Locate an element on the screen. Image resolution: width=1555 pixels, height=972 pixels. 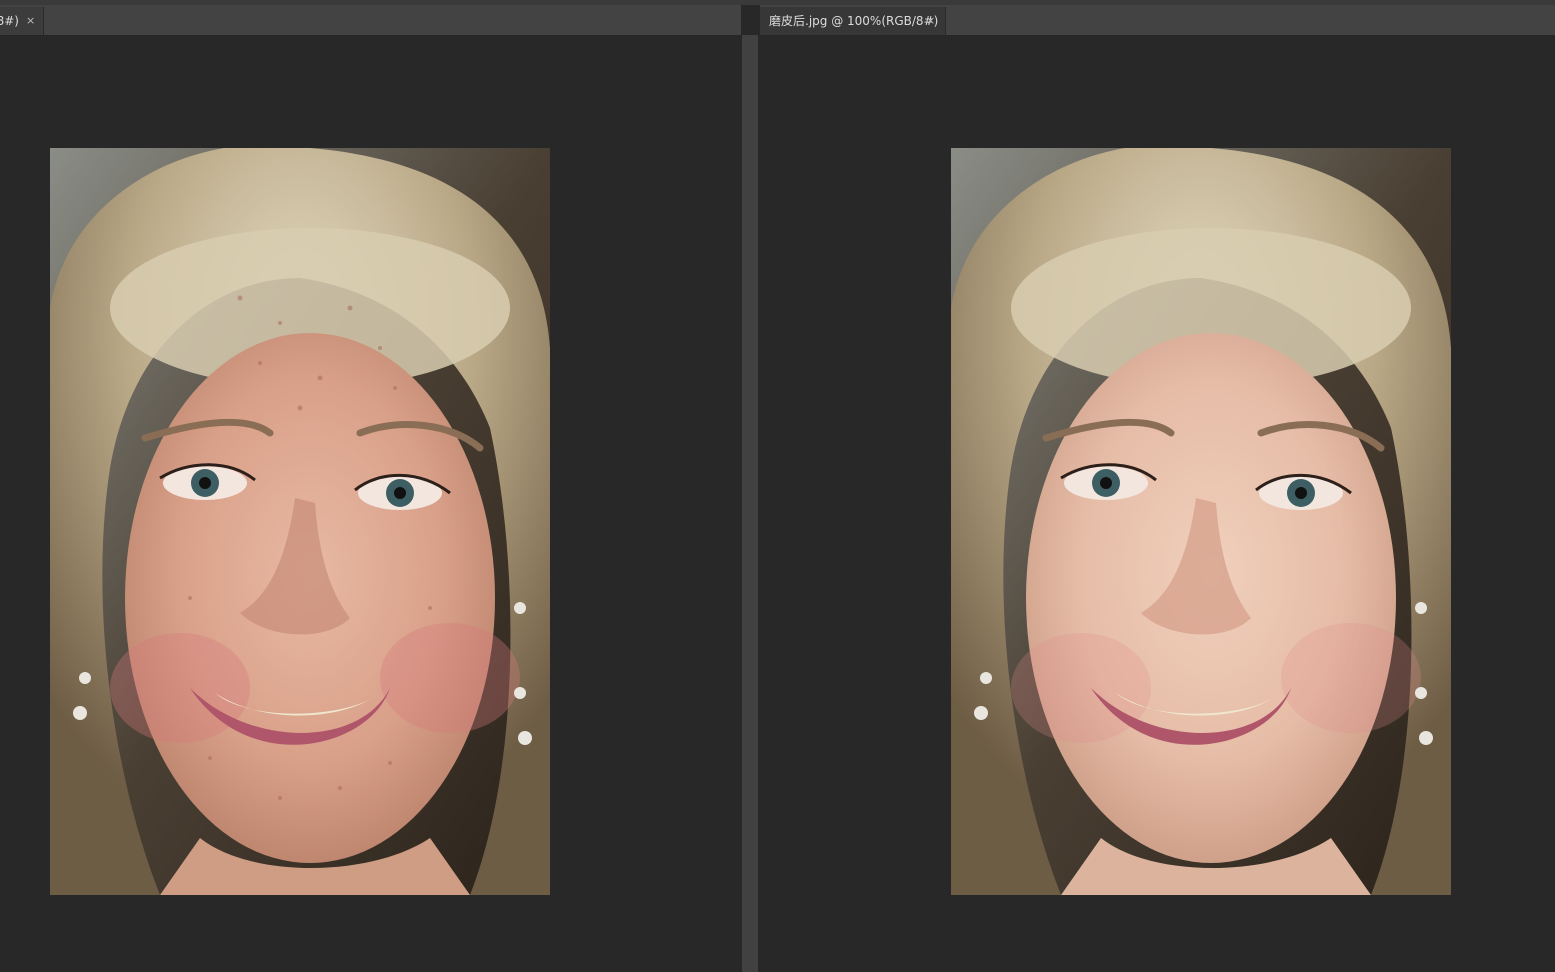
splitter-bar is located at coordinates (750, 503).